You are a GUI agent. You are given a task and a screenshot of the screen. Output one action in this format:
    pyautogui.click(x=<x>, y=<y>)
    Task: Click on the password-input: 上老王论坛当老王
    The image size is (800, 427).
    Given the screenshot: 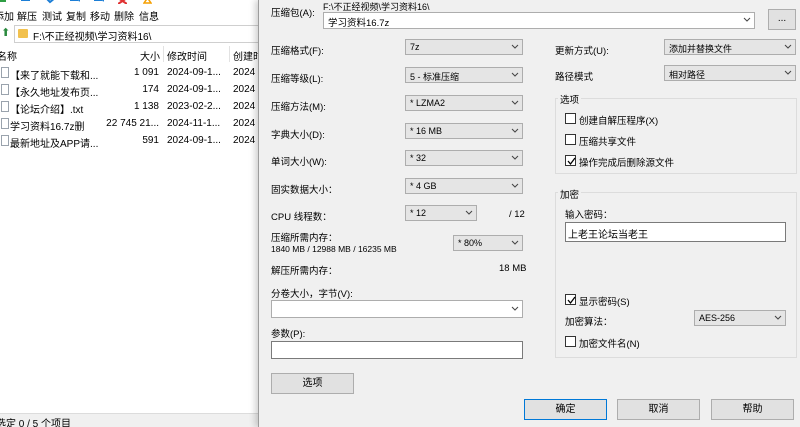 What is the action you would take?
    pyautogui.click(x=675, y=232)
    